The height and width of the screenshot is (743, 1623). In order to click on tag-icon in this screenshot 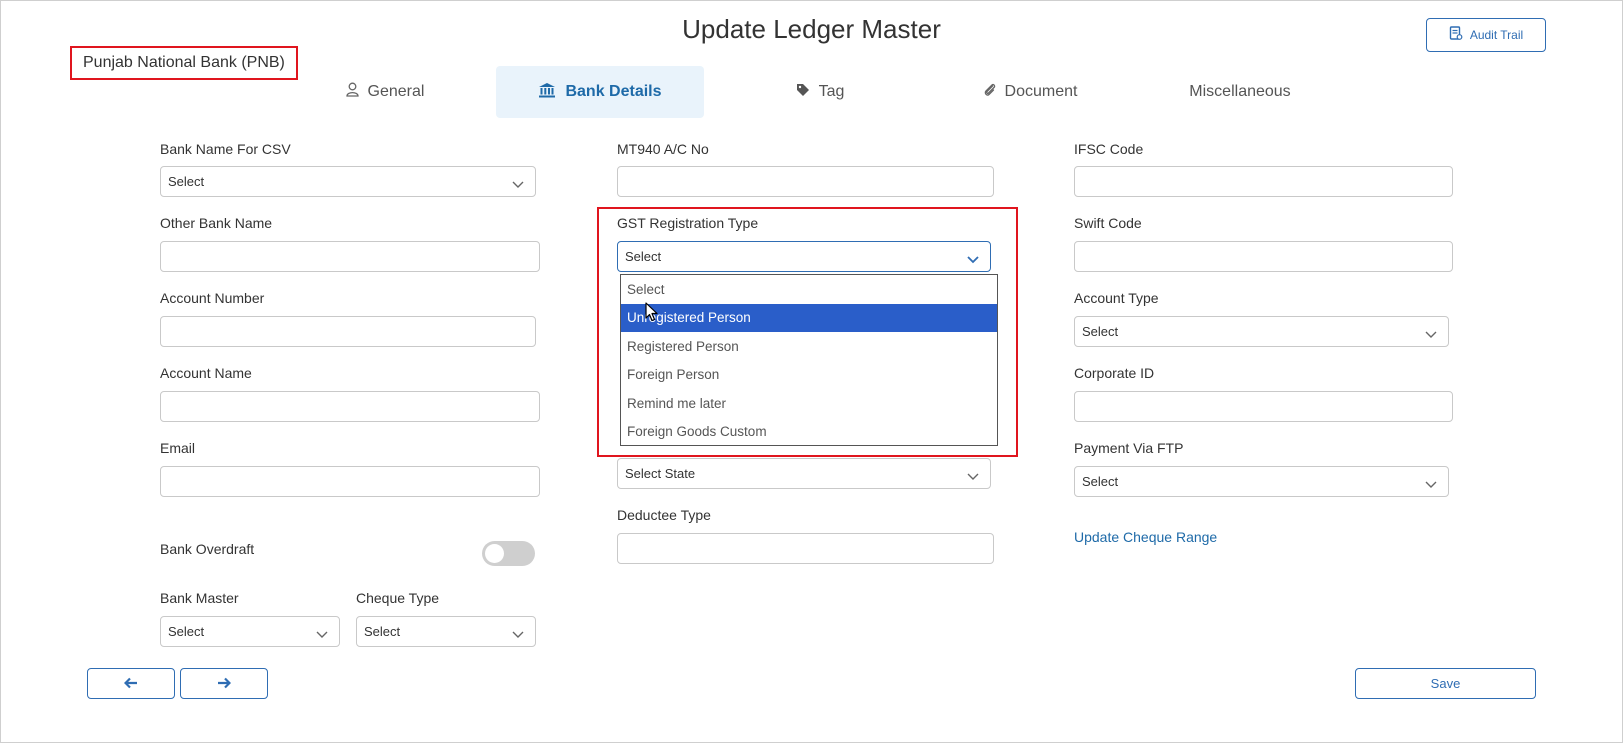, I will do `click(803, 92)`.